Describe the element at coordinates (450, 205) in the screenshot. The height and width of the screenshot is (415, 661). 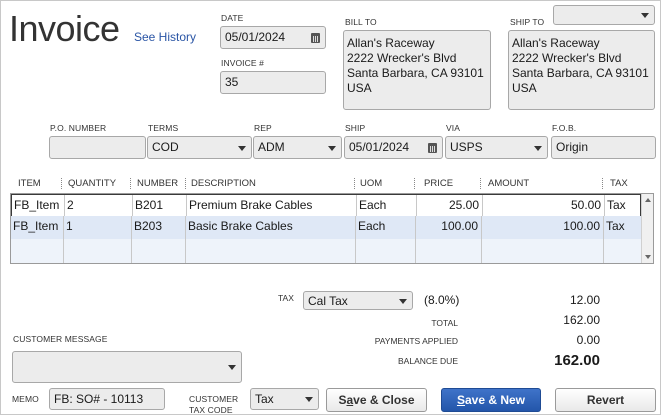
I see `cell-price: 25.00` at that location.